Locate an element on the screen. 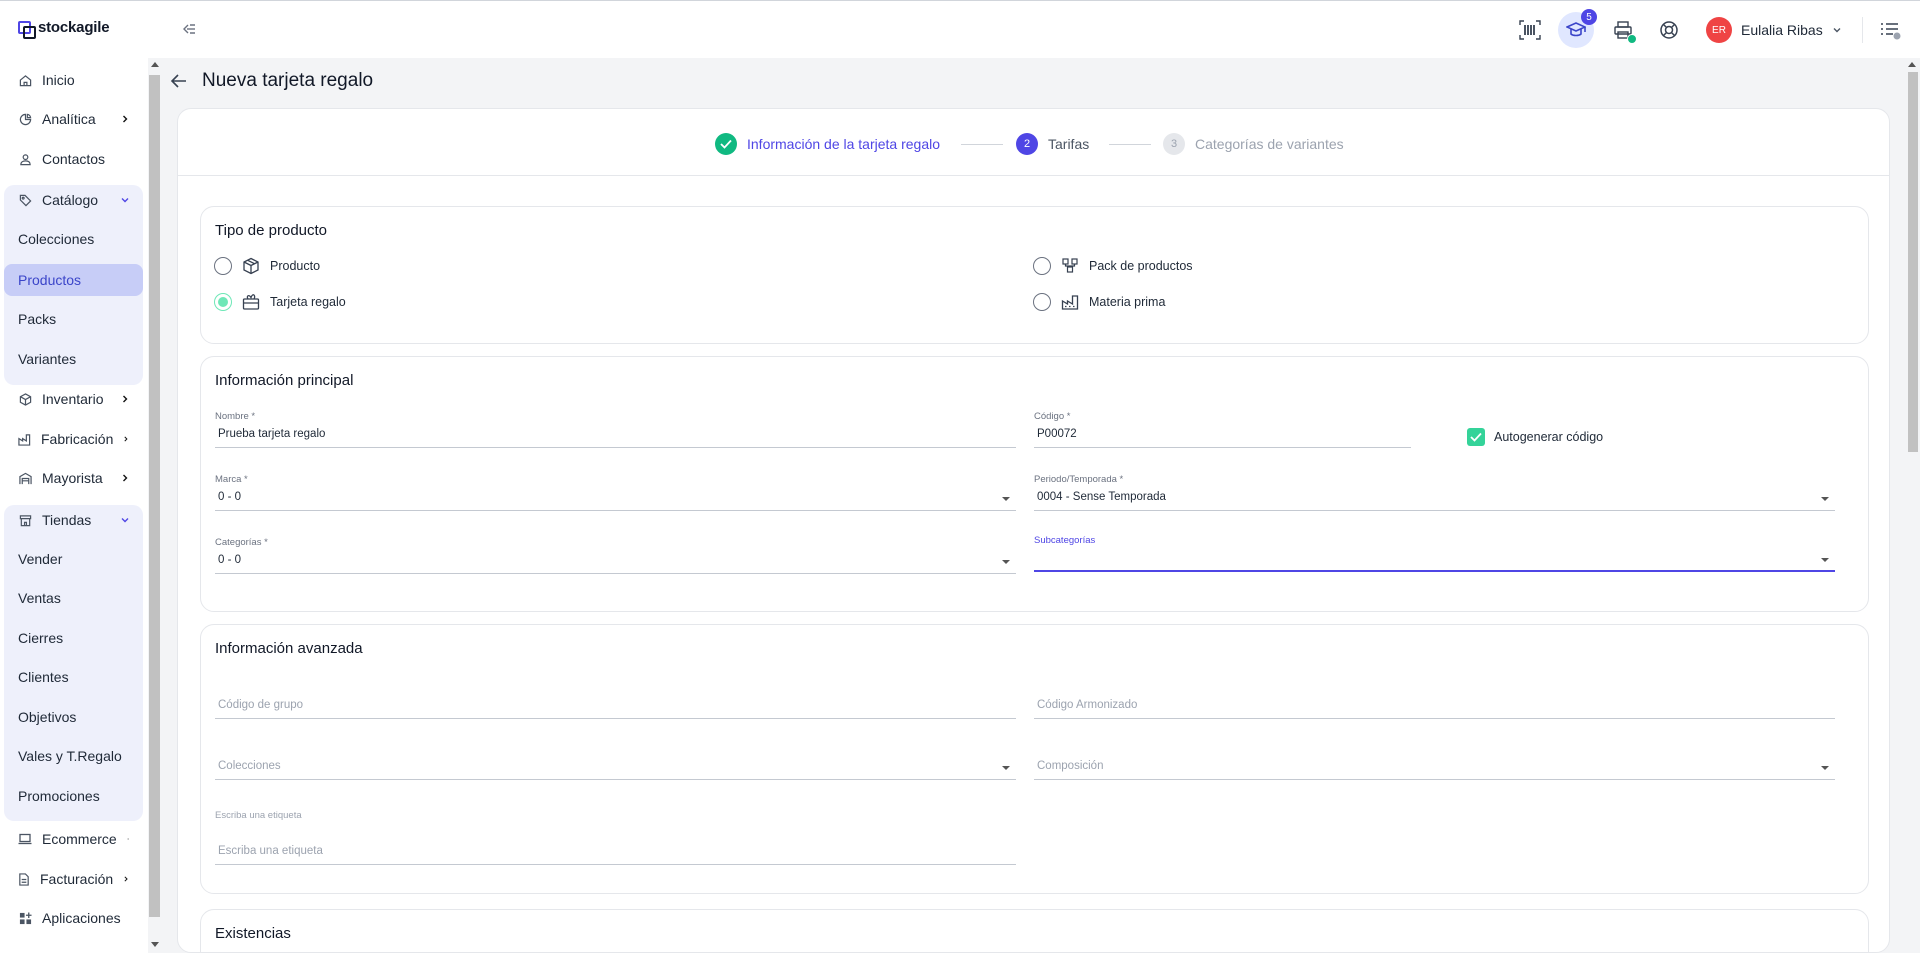  sidebar-item-variantes: Variantes is located at coordinates (73, 359).